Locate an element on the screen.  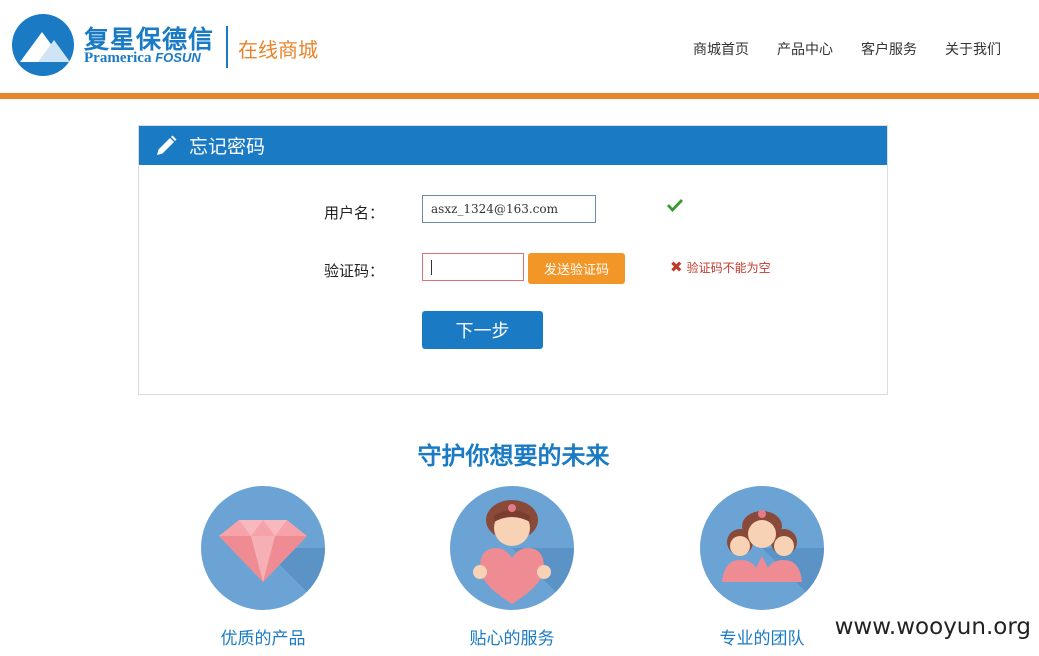
nav-item-products: 产品中心 is located at coordinates (805, 49).